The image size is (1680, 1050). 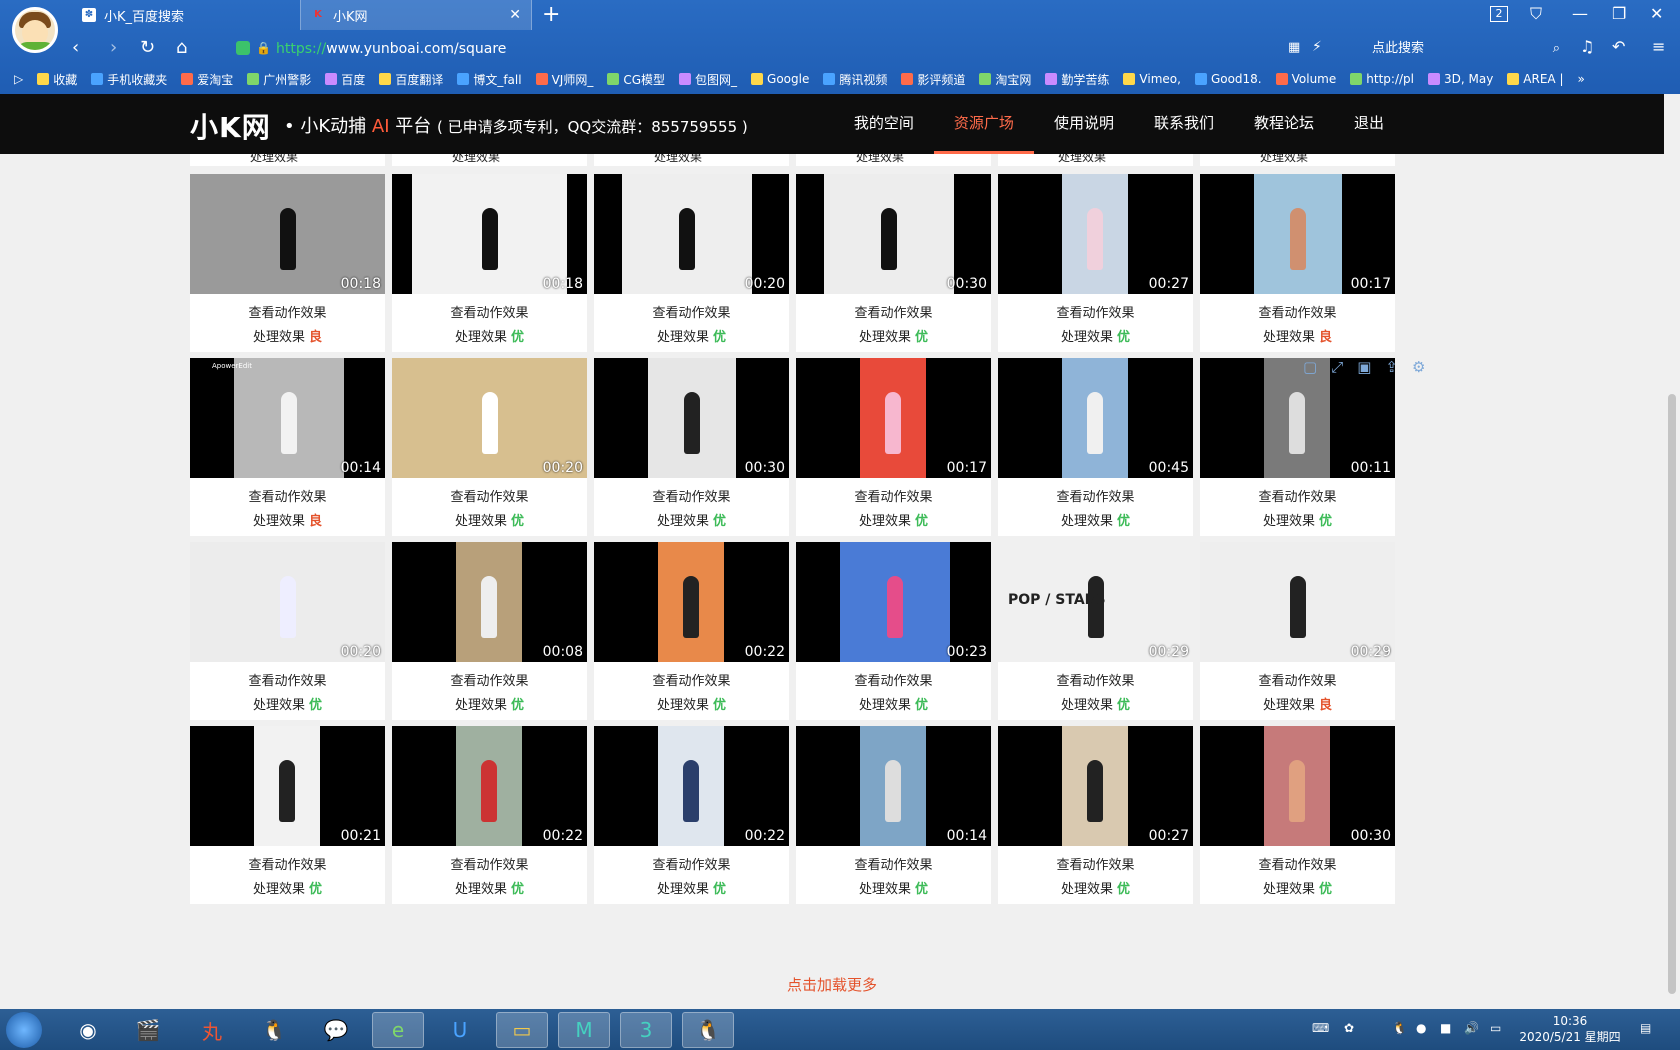 I want to click on forward-icon: ›, so click(x=113, y=47).